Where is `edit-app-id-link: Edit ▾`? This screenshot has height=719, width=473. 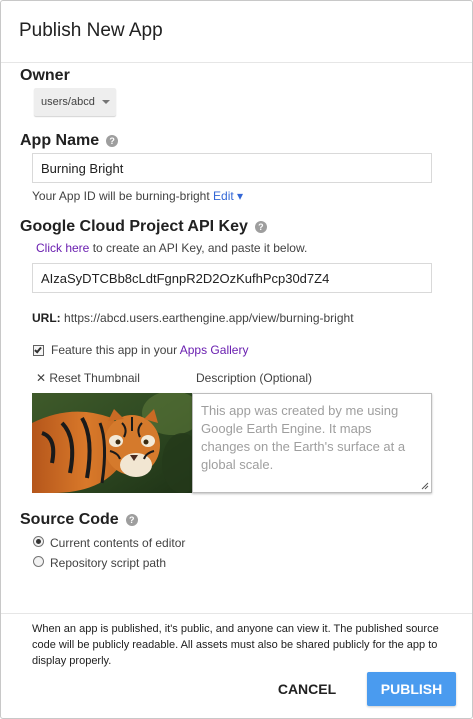
edit-app-id-link: Edit ▾ is located at coordinates (228, 196).